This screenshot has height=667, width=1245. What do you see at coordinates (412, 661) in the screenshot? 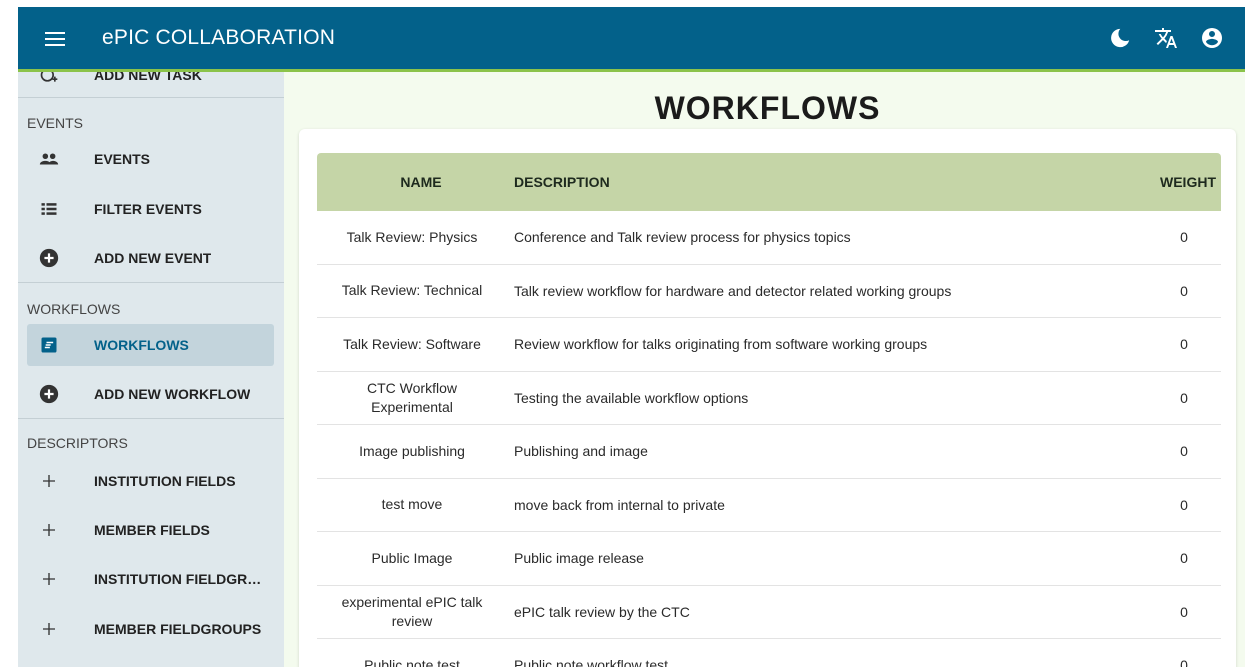
I see `workflow-name: Public note test` at bounding box center [412, 661].